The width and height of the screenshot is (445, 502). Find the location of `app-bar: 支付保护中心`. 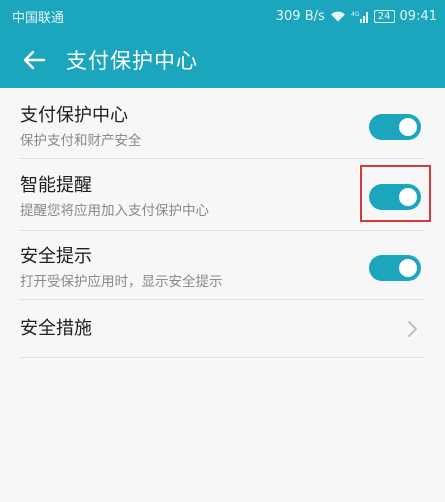

app-bar: 支付保护中心 is located at coordinates (222, 60).